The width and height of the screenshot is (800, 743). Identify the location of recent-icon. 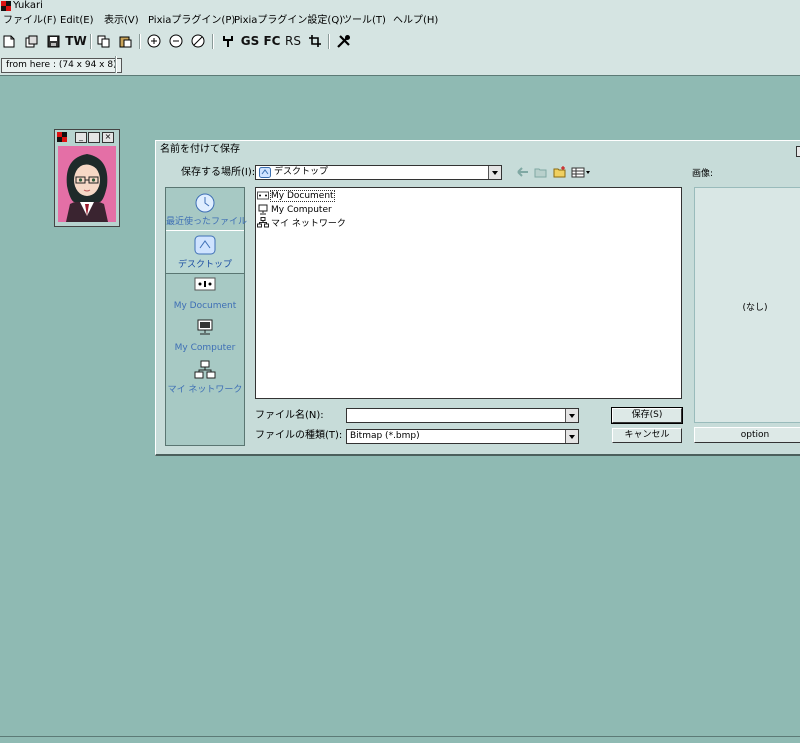
(205, 203).